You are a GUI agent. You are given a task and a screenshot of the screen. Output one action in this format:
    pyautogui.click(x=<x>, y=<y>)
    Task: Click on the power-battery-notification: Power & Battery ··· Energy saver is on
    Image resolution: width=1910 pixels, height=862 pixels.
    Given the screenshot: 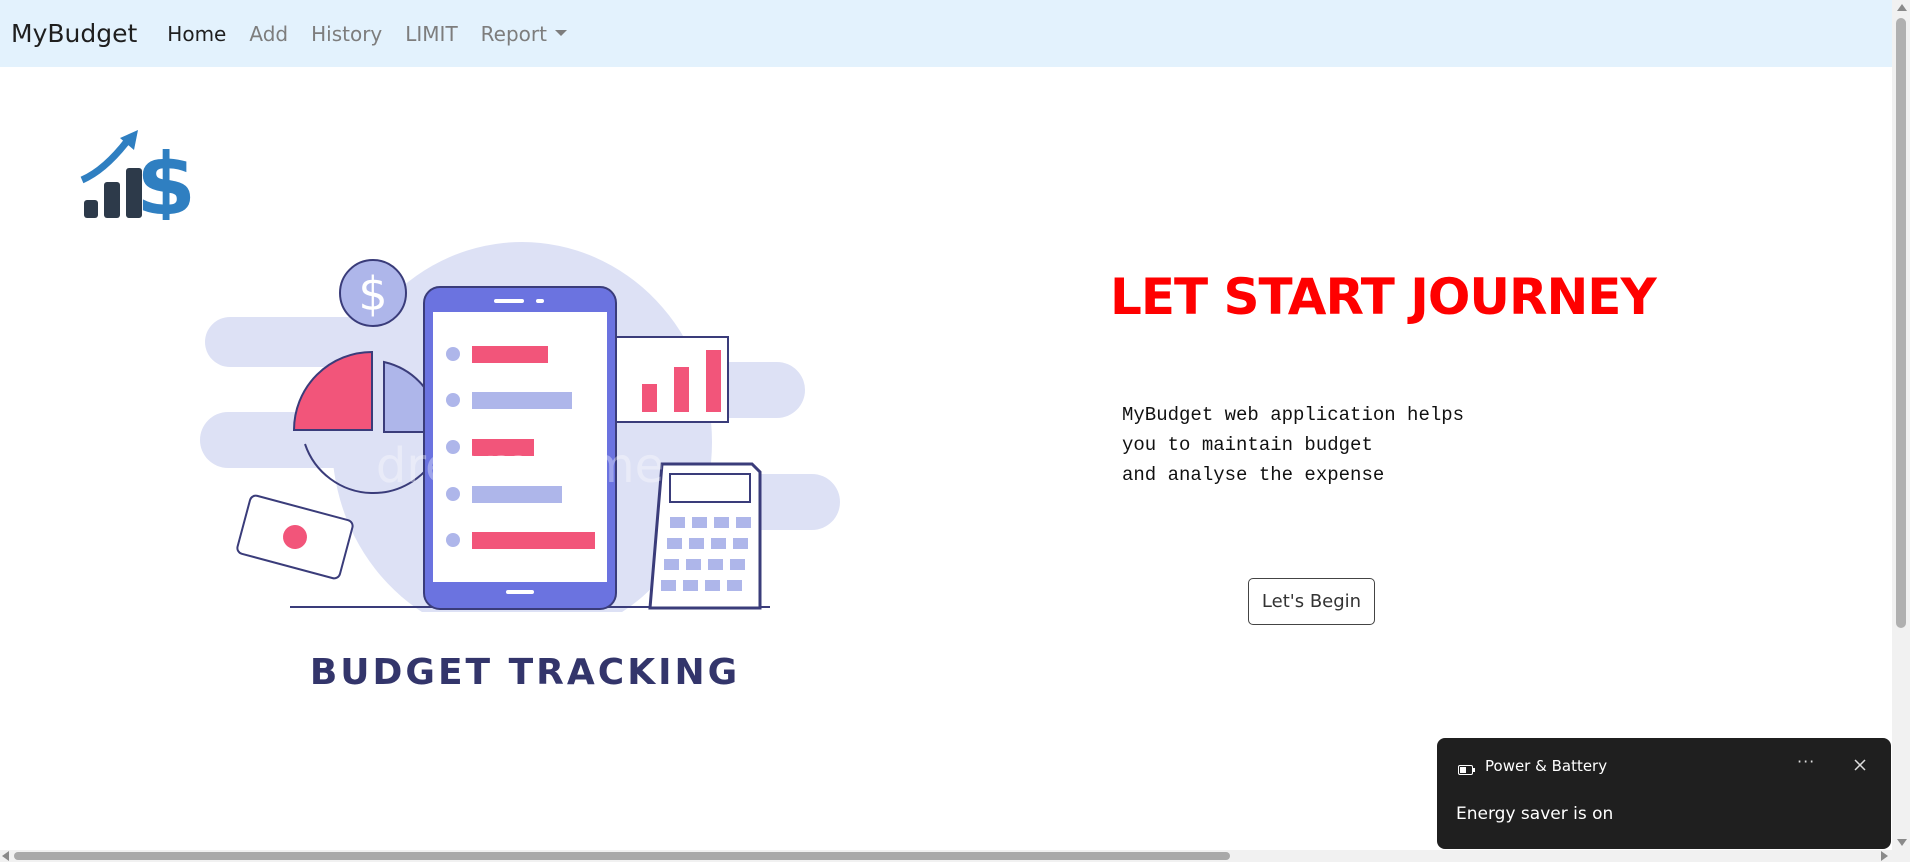 What is the action you would take?
    pyautogui.click(x=1664, y=793)
    